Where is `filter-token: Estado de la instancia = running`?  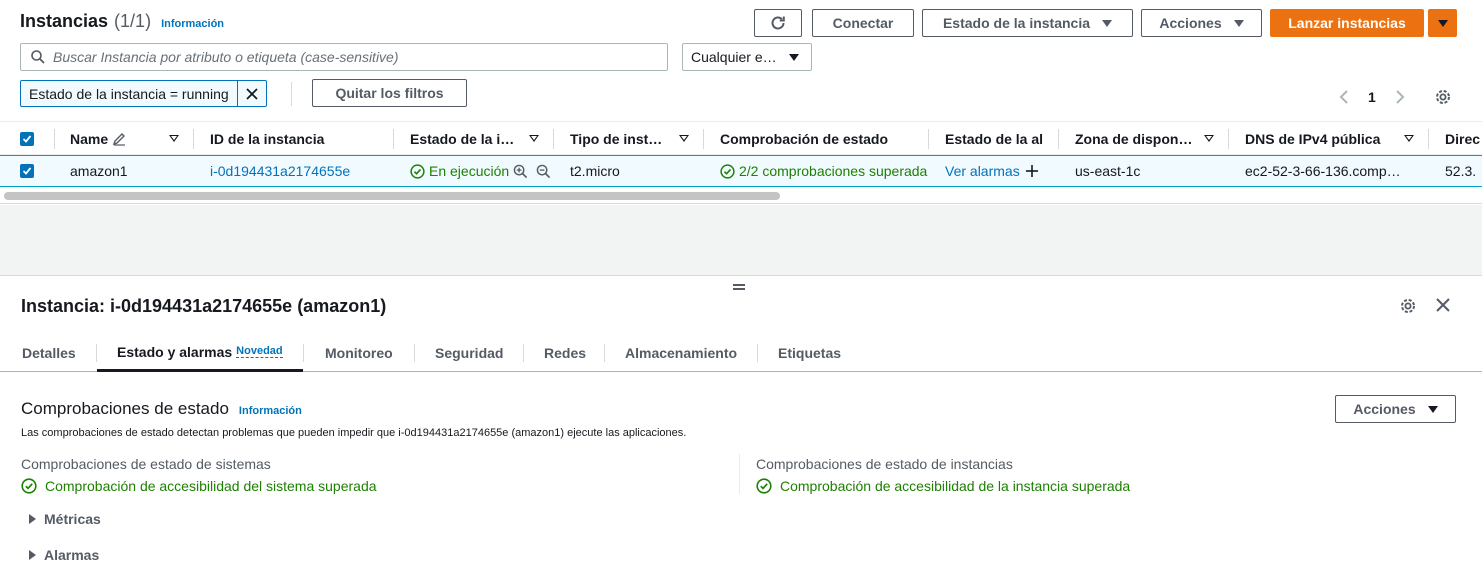
filter-token: Estado de la instancia = running is located at coordinates (143, 93).